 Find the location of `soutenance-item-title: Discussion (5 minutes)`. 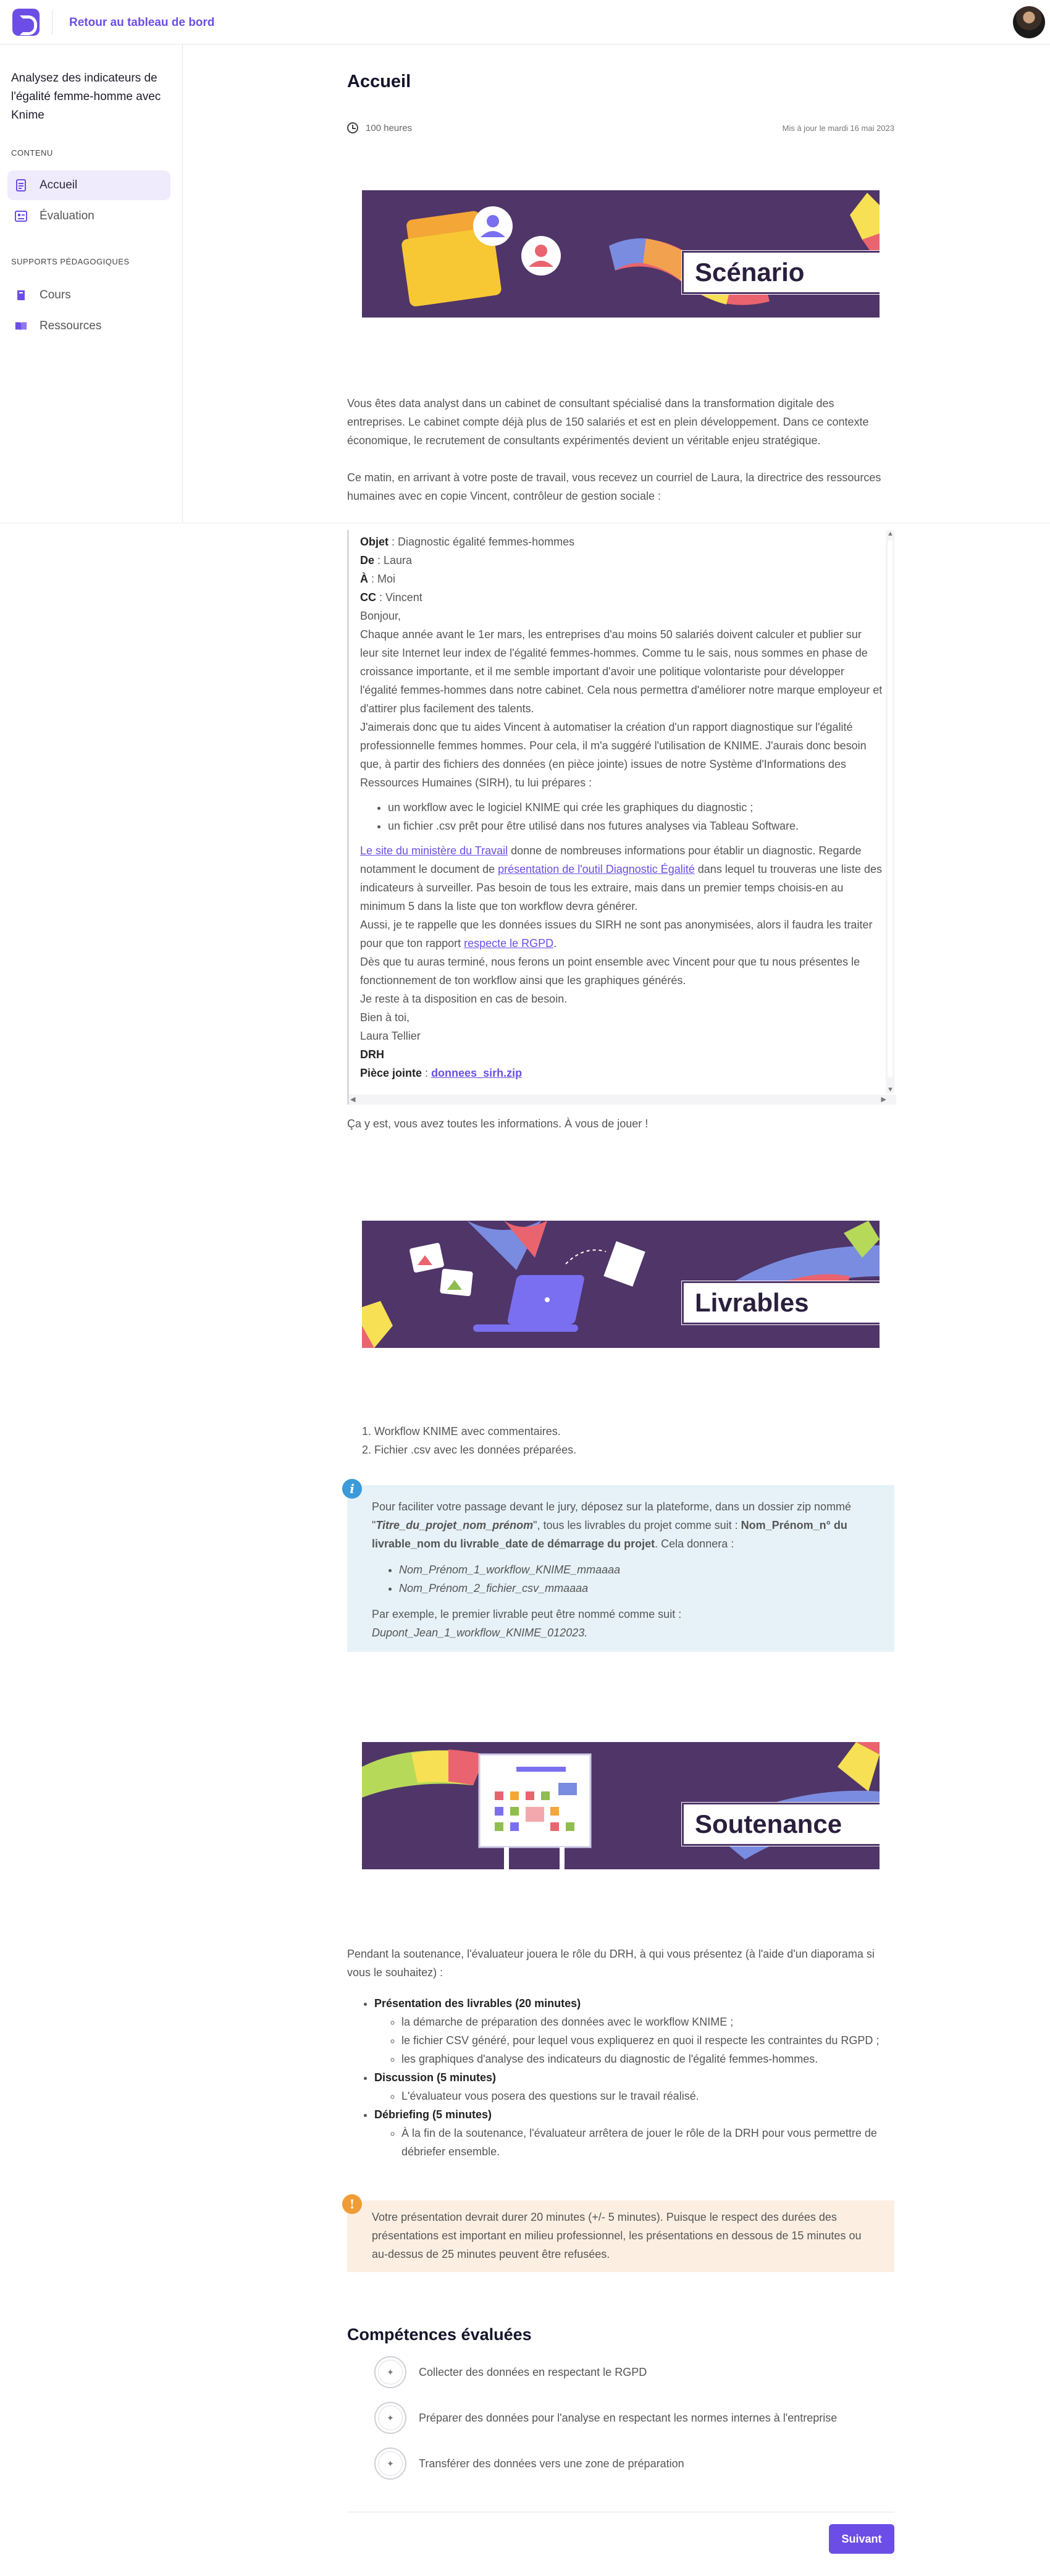

soutenance-item-title: Discussion (5 minutes) is located at coordinates (435, 2077).